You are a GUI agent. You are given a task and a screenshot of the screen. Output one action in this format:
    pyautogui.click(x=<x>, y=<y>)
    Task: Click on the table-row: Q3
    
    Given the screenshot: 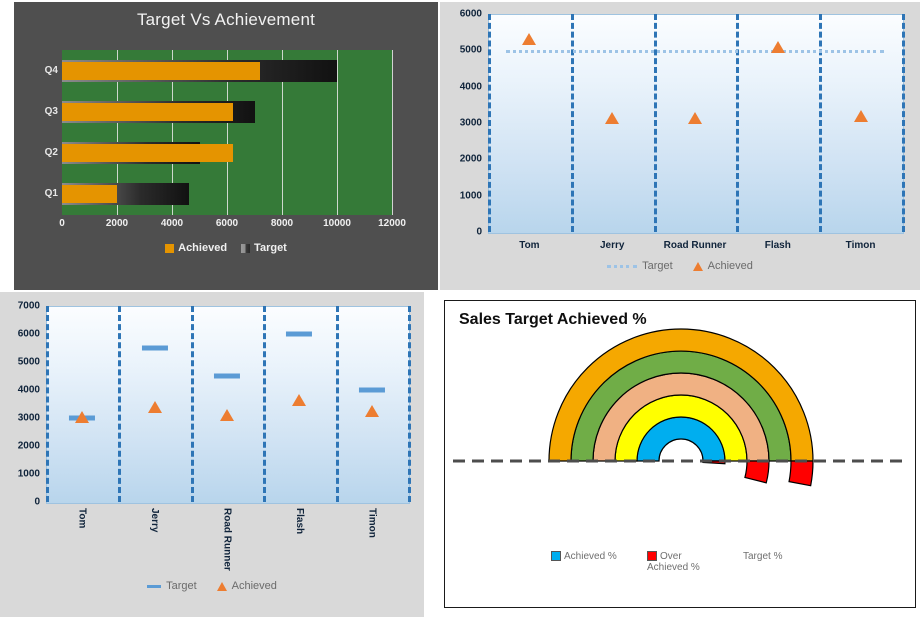 What is the action you would take?
    pyautogui.click(x=218, y=112)
    